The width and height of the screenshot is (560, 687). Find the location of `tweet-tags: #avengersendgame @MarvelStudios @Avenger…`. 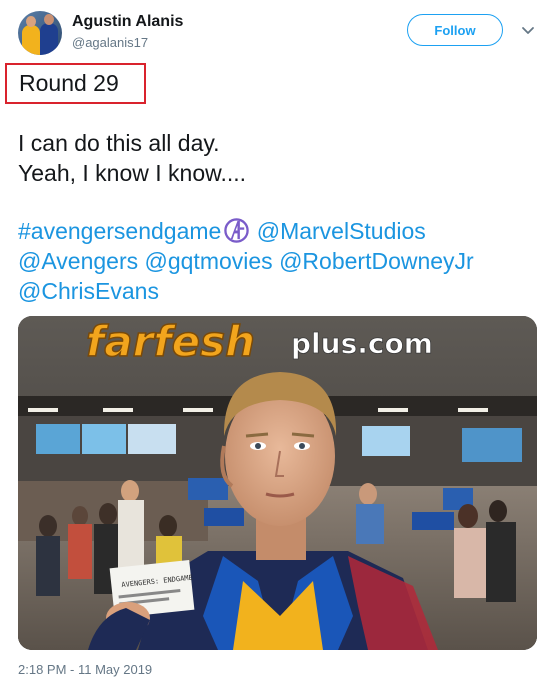

tweet-tags: #avengersendgame @MarvelStudios @Avenger… is located at coordinates (283, 261).